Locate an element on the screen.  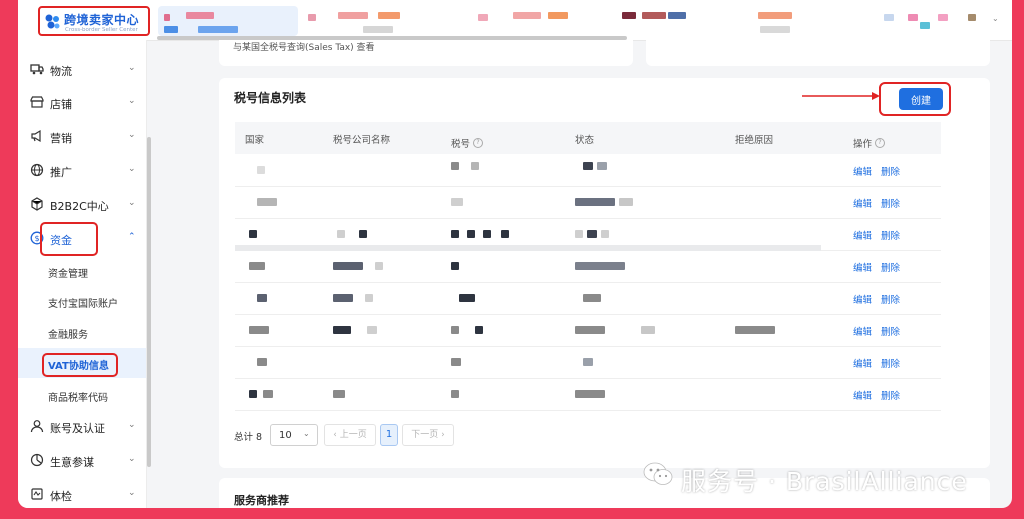
col-actions-wrap: 操作? is located at coordinates (869, 141).